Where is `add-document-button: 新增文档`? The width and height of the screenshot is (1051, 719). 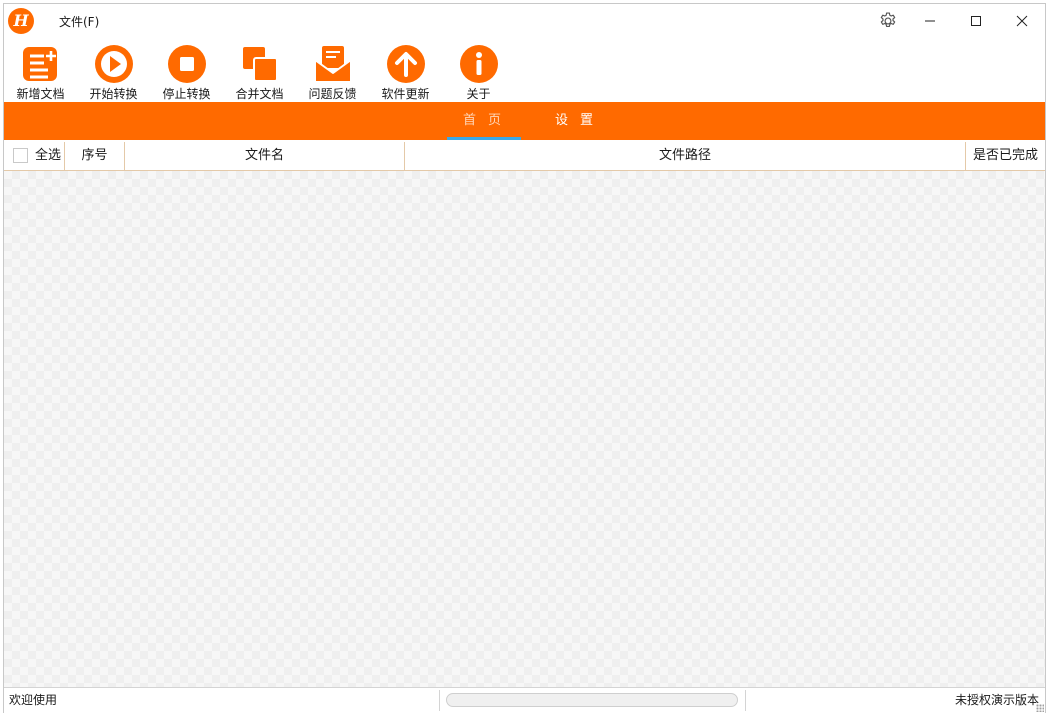 add-document-button: 新增文档 is located at coordinates (40, 71).